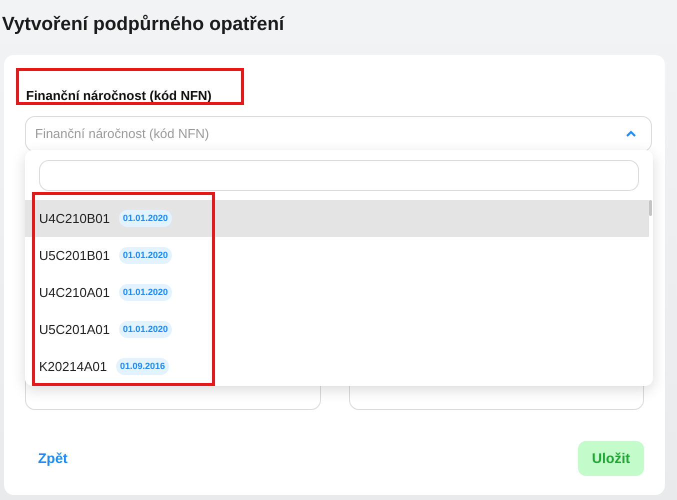 The height and width of the screenshot is (500, 677). I want to click on option-code: U4C210B01, so click(74, 219).